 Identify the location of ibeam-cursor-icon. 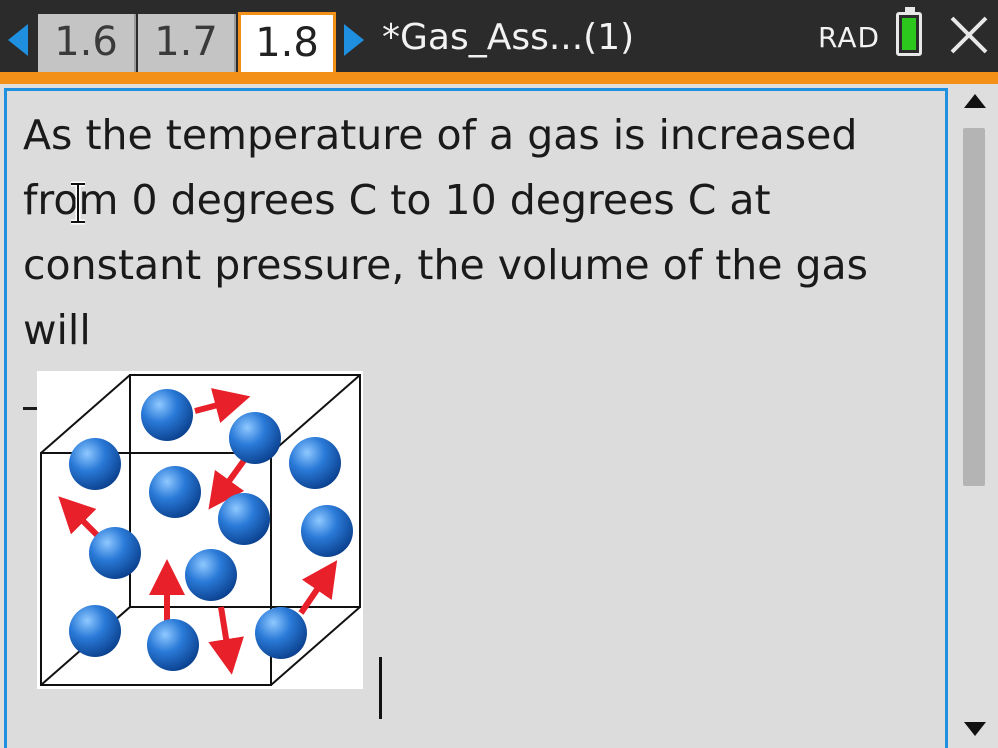
(78, 203).